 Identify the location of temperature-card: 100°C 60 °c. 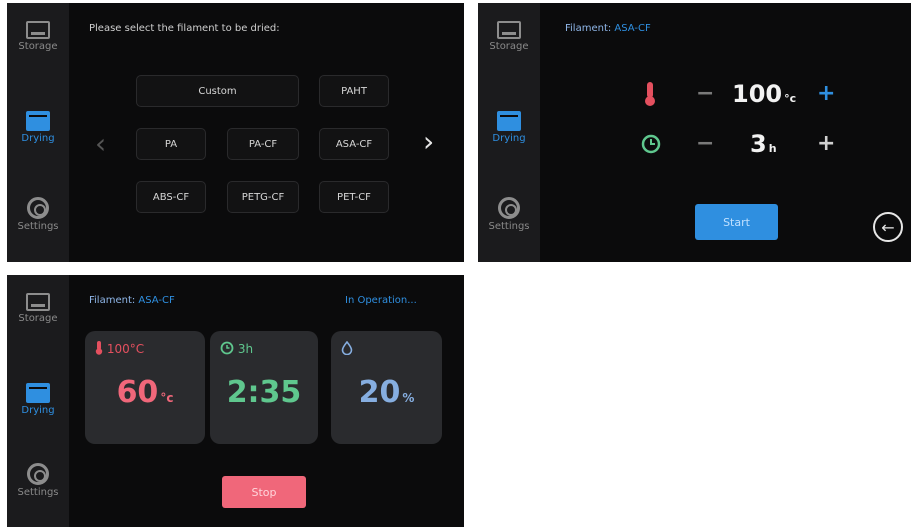
(145, 387).